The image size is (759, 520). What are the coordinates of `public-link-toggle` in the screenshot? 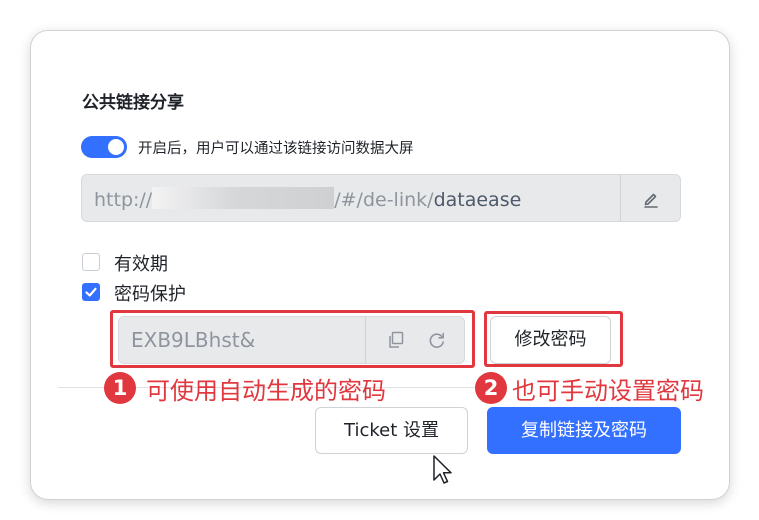 It's located at (104, 147).